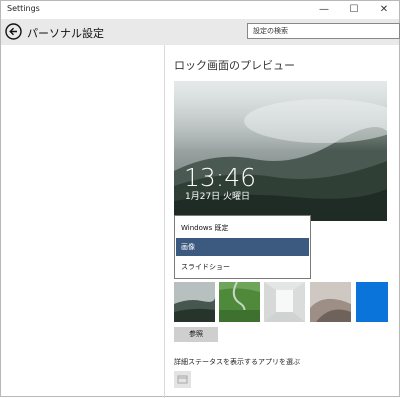 Image resolution: width=400 pixels, height=398 pixels. I want to click on background-dropdown-list: Windows 既定 画像 スライドショー, so click(242, 247).